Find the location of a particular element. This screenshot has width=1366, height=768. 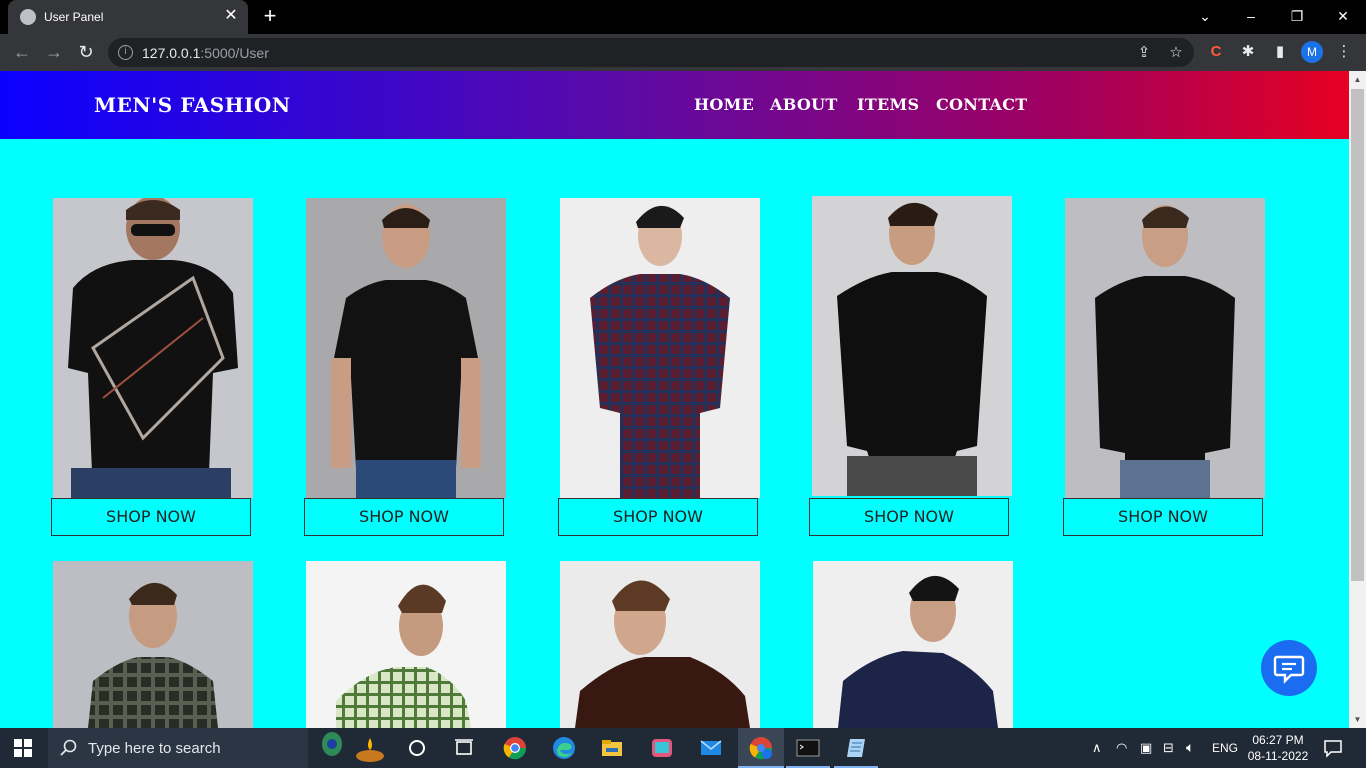

close-tab-icon: ✕ is located at coordinates (231, 16).